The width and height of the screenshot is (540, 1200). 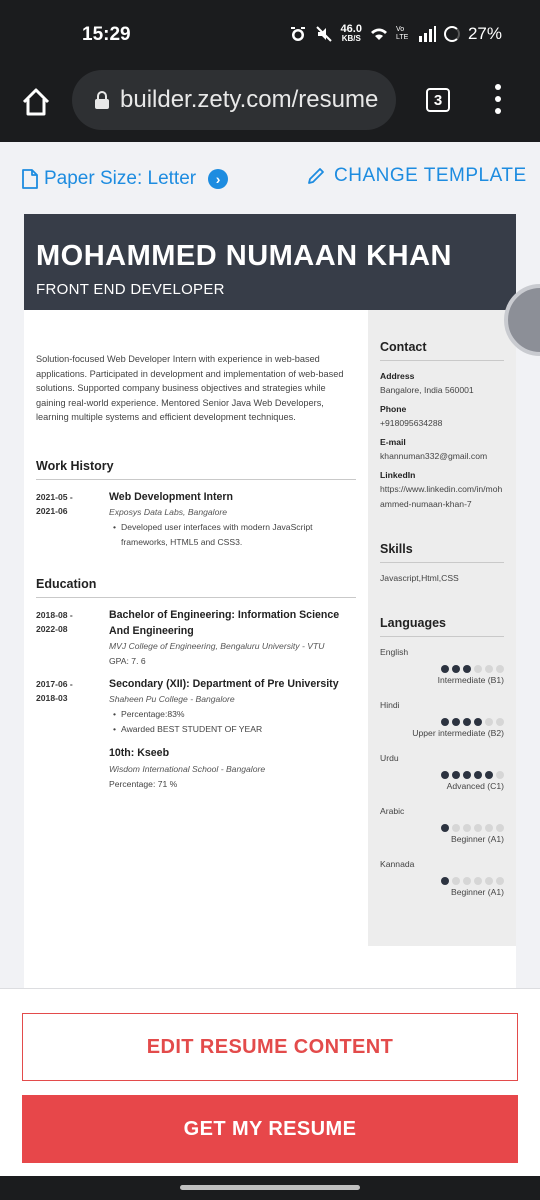 What do you see at coordinates (397, 376) in the screenshot?
I see `address-label: Address` at bounding box center [397, 376].